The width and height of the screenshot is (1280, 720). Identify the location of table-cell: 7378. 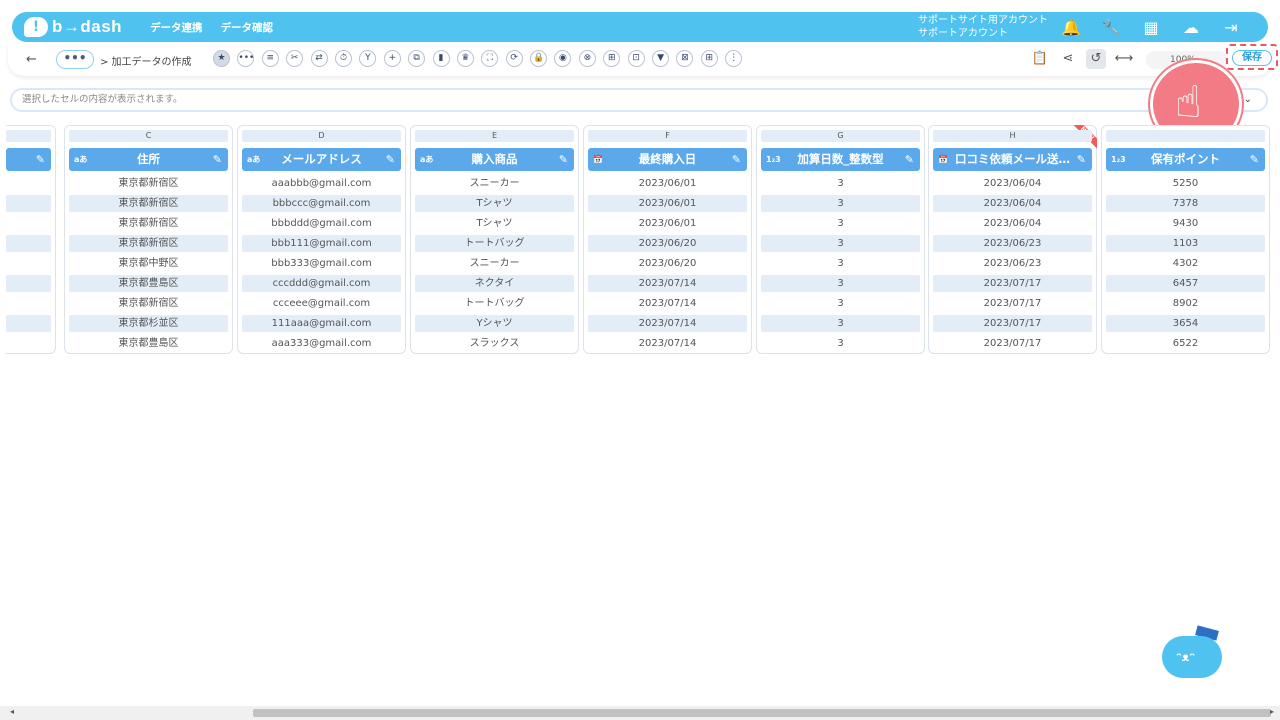
(1185, 203).